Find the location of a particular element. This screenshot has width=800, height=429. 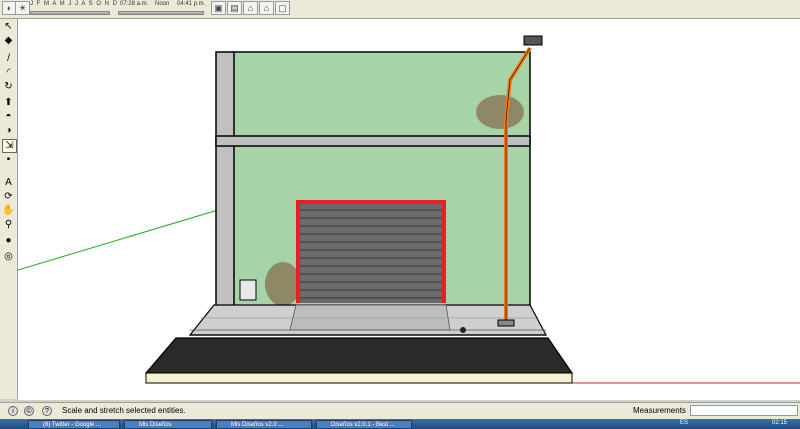

pan-icon: ✋ is located at coordinates (8, 211).